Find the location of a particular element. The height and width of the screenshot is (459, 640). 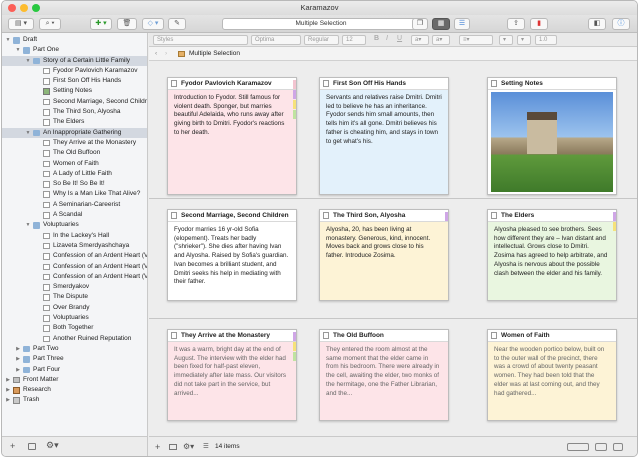

card-title: The Old Buffoon is located at coordinates (384, 336).